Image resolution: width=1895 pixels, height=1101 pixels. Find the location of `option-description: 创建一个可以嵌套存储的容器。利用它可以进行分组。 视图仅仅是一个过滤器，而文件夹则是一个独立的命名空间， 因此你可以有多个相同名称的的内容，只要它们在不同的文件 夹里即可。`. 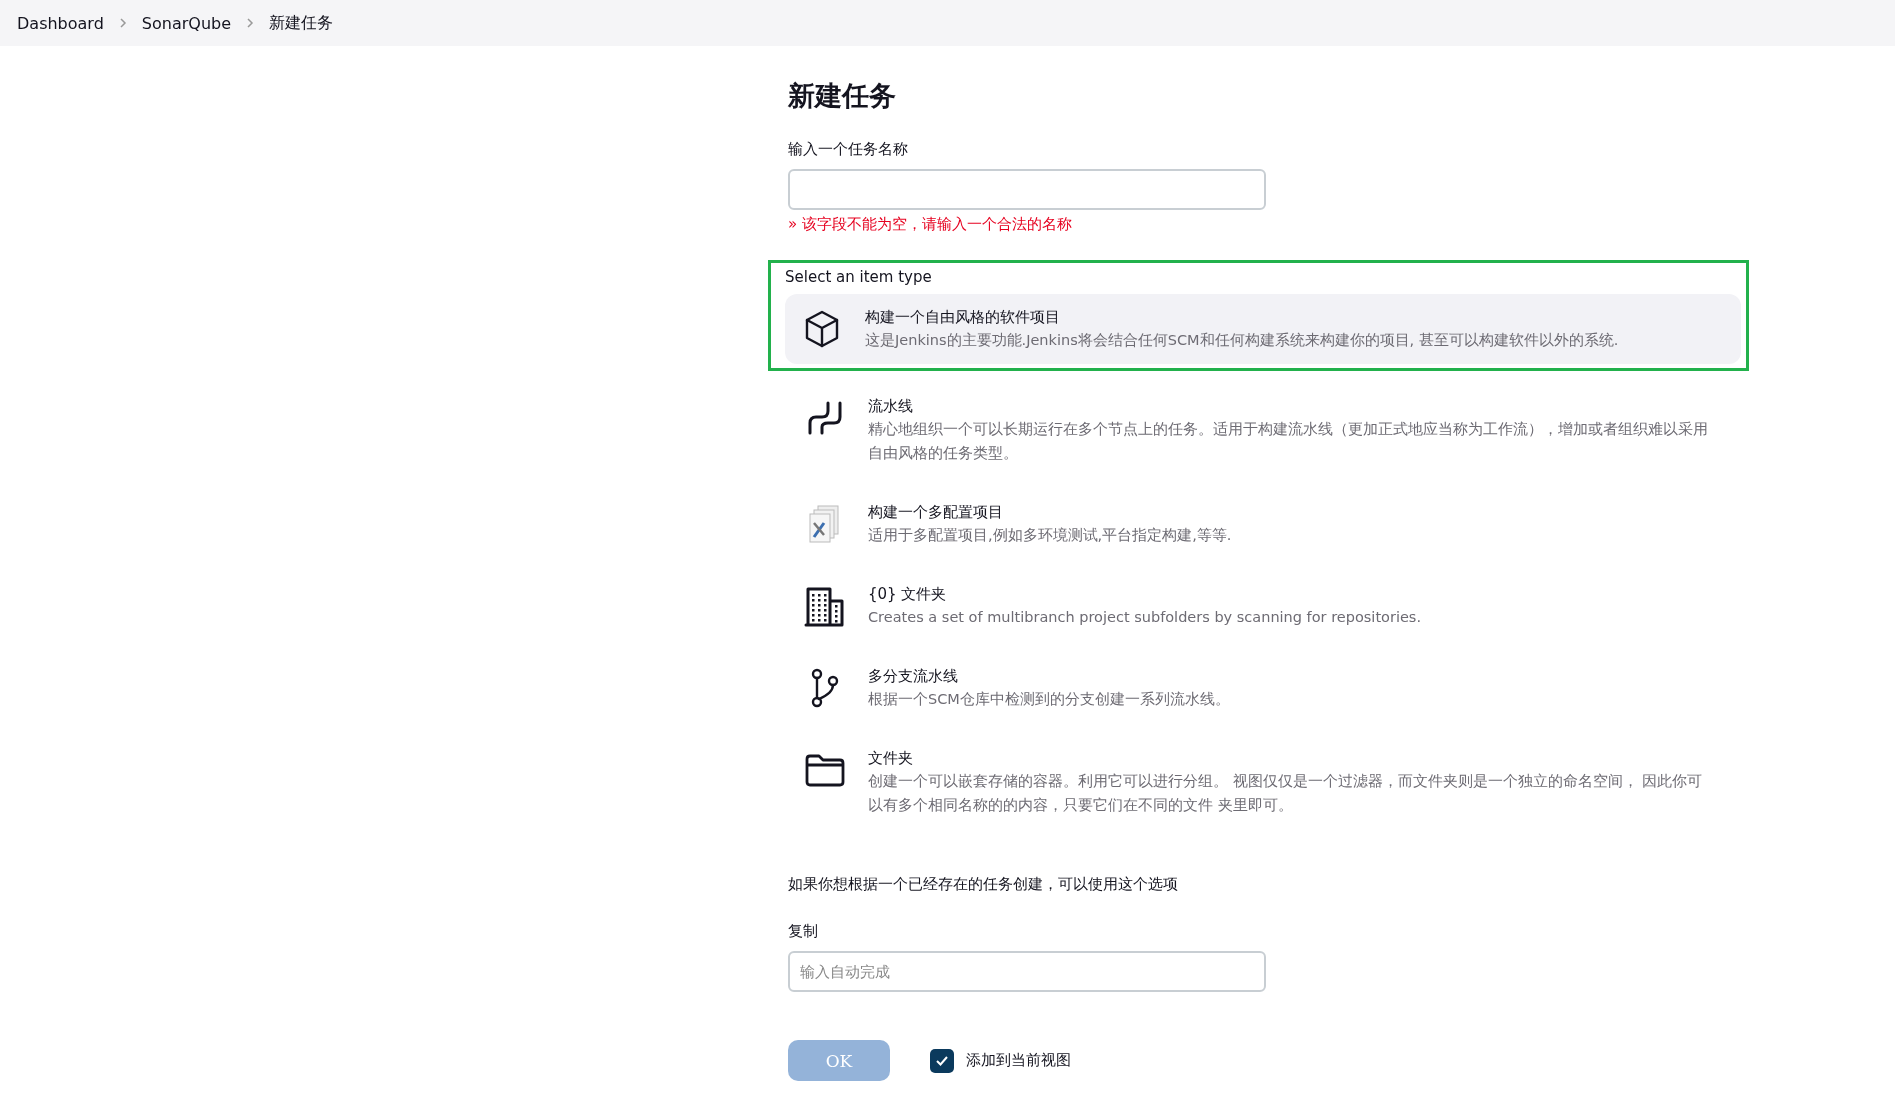

option-description: 创建一个可以嵌套存储的容器。利用它可以进行分组。 视图仅仅是一个过滤器，而文件夹则是一个独立的命名空间， 因此你可以有多个相同名称的的内容，只要它们在不同的文件 夹里即可。 is located at coordinates (1286, 793).